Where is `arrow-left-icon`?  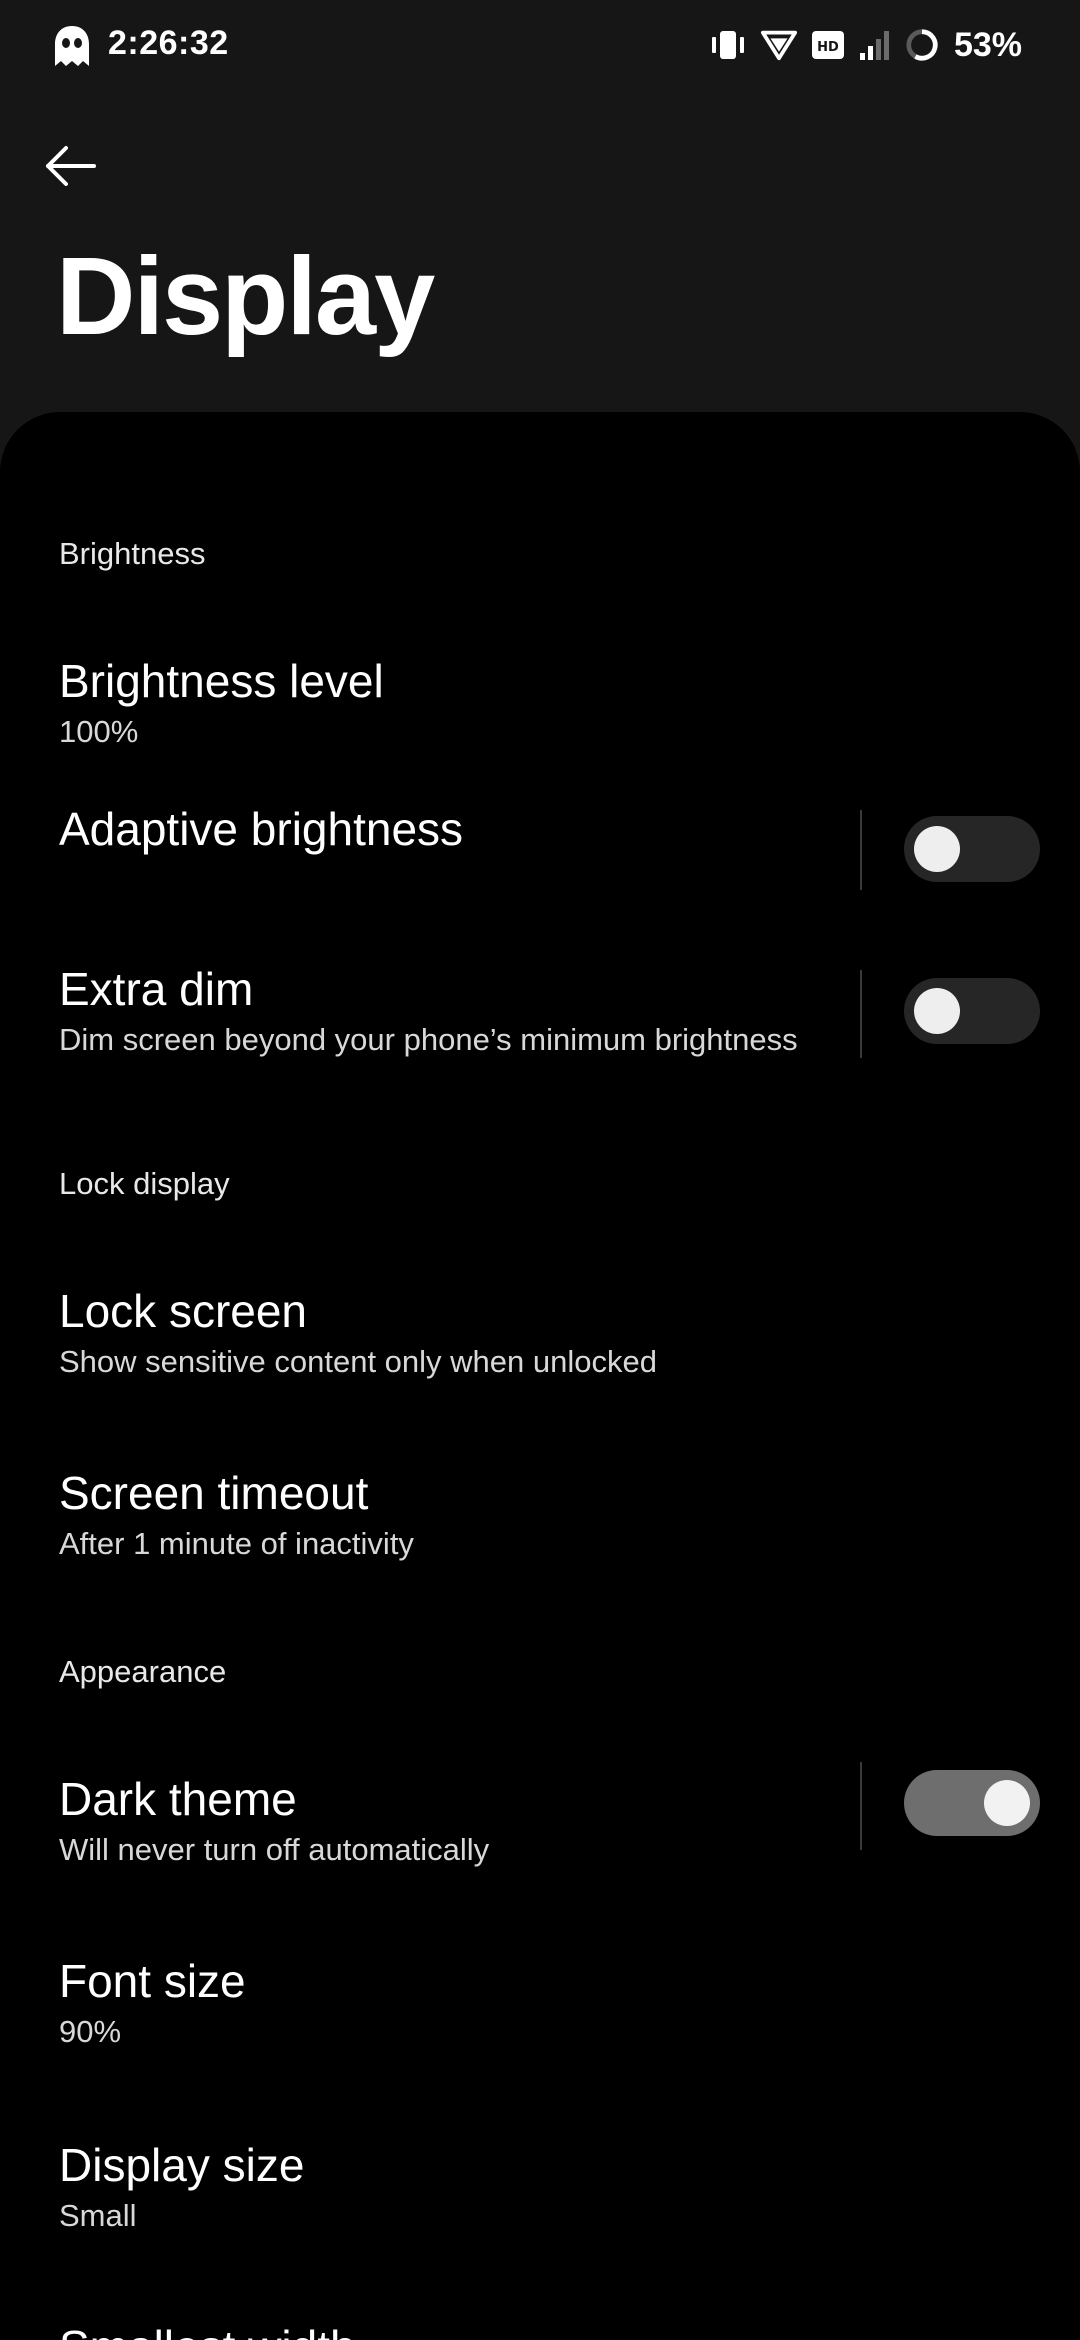 arrow-left-icon is located at coordinates (71, 166).